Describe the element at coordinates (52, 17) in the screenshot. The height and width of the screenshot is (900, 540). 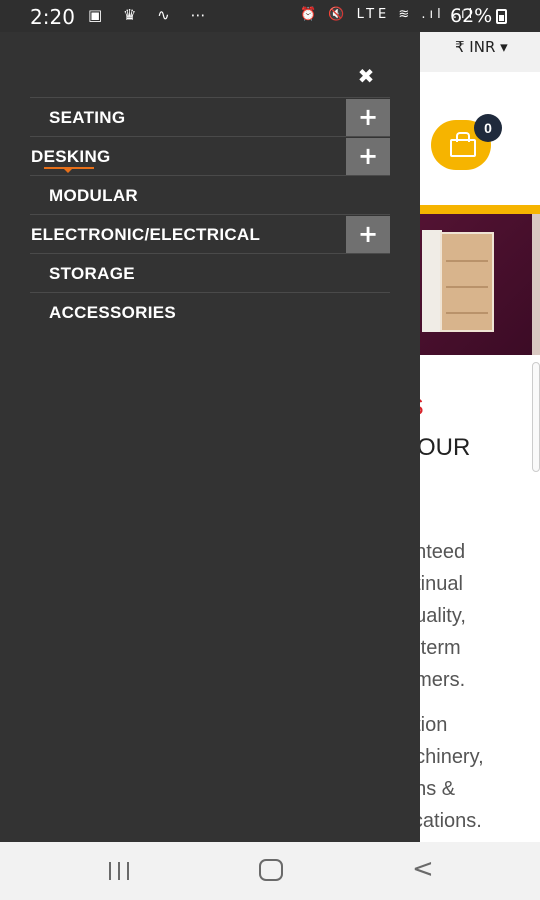
I see `status-time: 2:20` at that location.